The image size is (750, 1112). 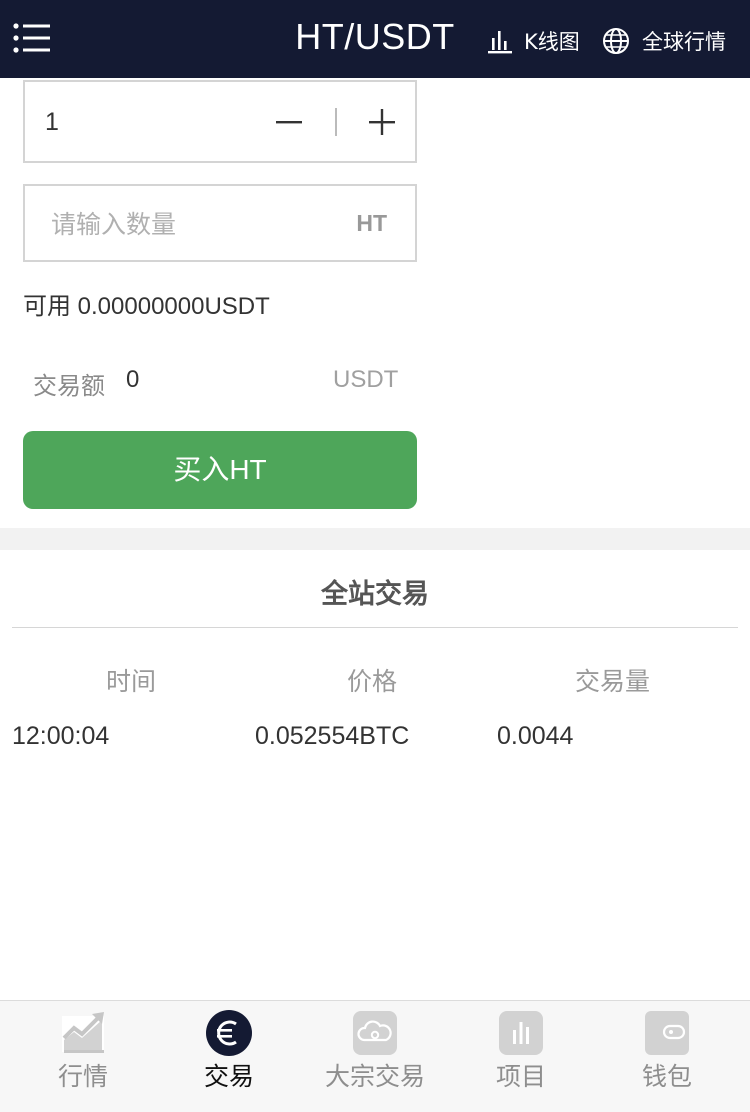 What do you see at coordinates (520, 1076) in the screenshot?
I see `tab-label: 项目` at bounding box center [520, 1076].